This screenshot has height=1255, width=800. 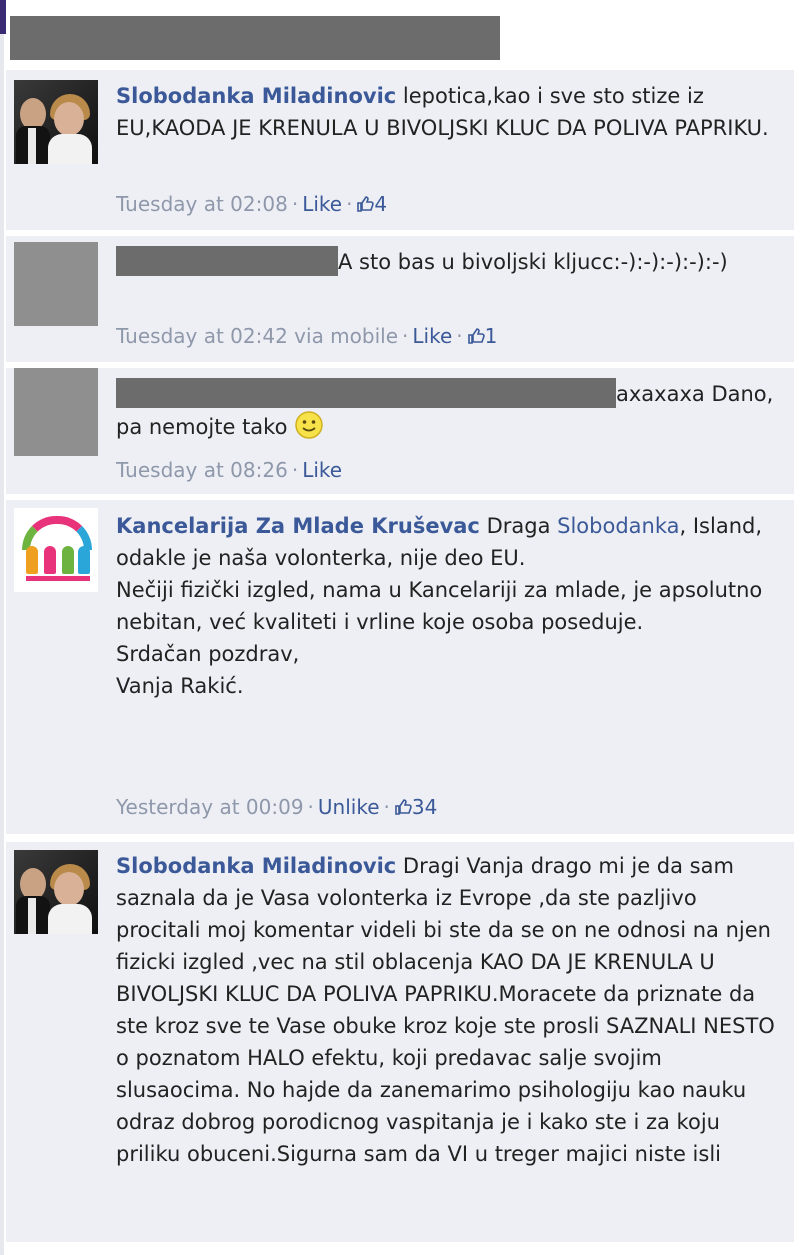 I want to click on redacted-header, so click(x=255, y=38).